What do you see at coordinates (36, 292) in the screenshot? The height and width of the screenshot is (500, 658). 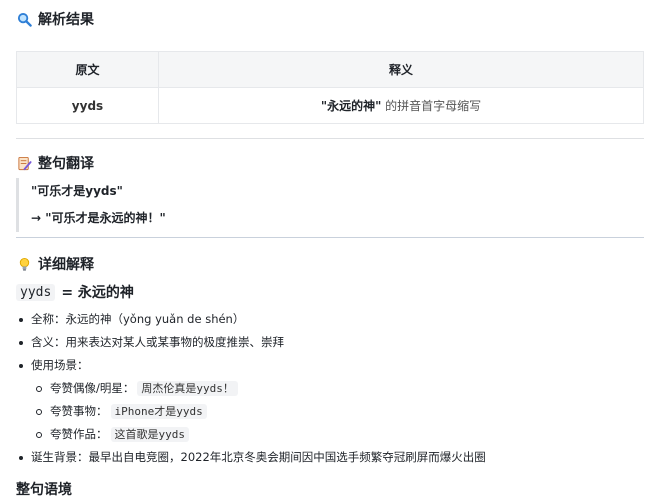 I see `term-code: yyds` at bounding box center [36, 292].